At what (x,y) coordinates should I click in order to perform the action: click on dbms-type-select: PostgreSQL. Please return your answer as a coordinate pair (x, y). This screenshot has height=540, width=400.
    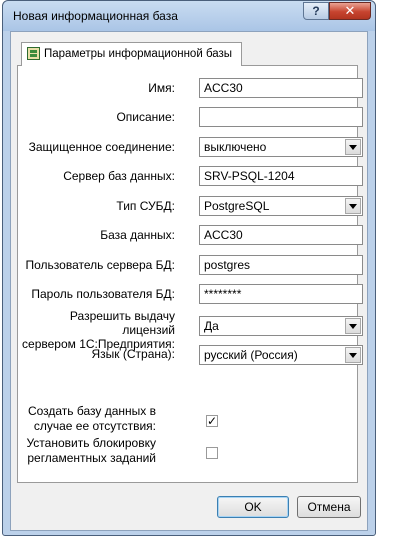
    Looking at the image, I should click on (281, 206).